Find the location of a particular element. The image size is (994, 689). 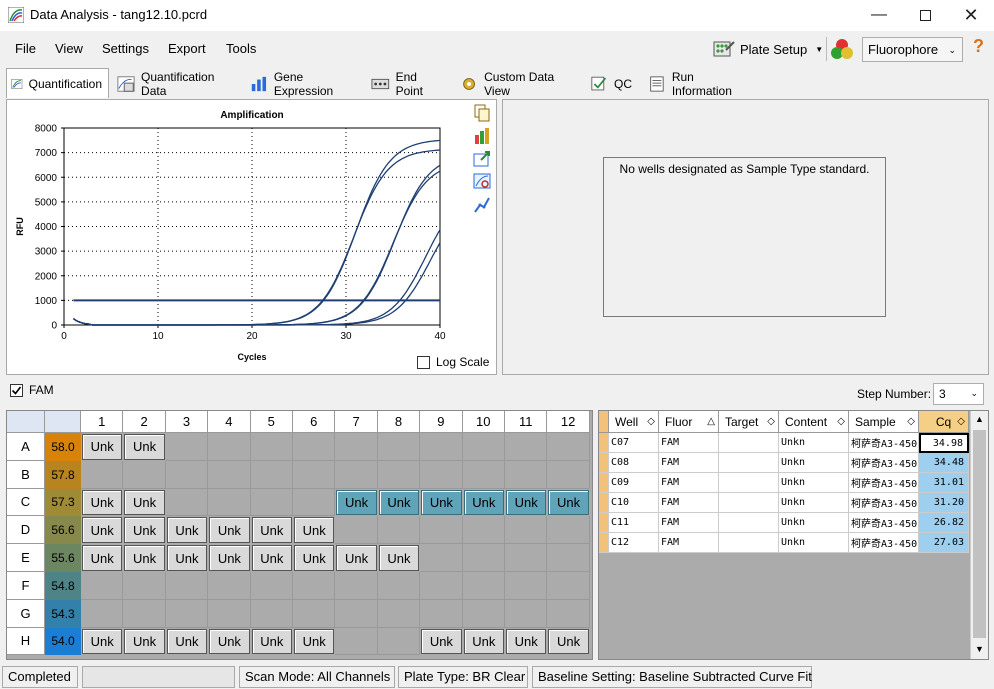

tab-end-point: End Point is located at coordinates (408, 84).